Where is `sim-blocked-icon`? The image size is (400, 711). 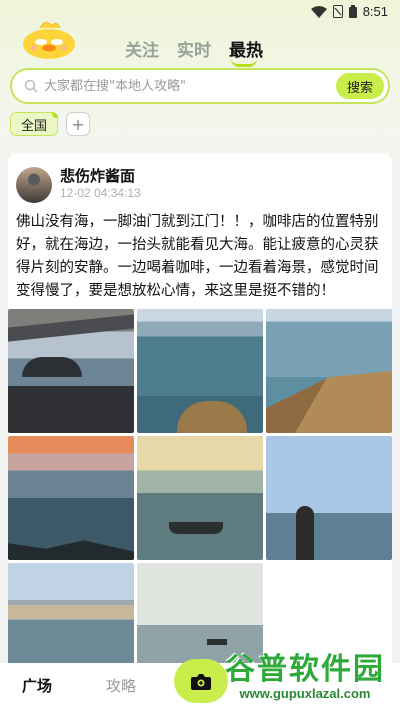 sim-blocked-icon is located at coordinates (337, 11).